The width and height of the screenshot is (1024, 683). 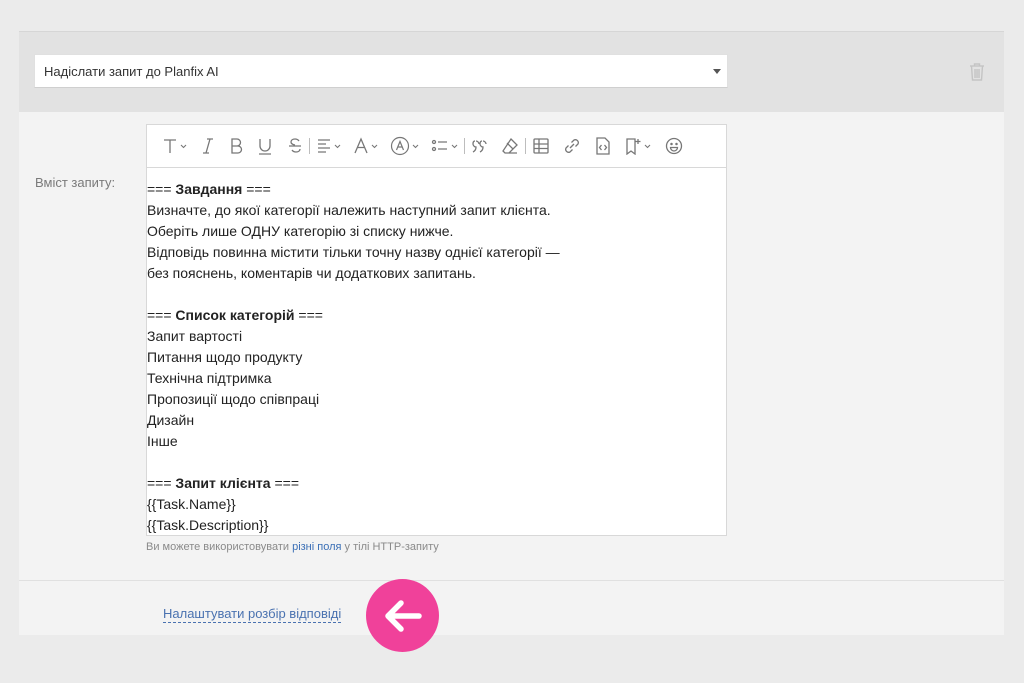 What do you see at coordinates (225, 357) in the screenshot?
I see `editor-line: Питання щодо продукту` at bounding box center [225, 357].